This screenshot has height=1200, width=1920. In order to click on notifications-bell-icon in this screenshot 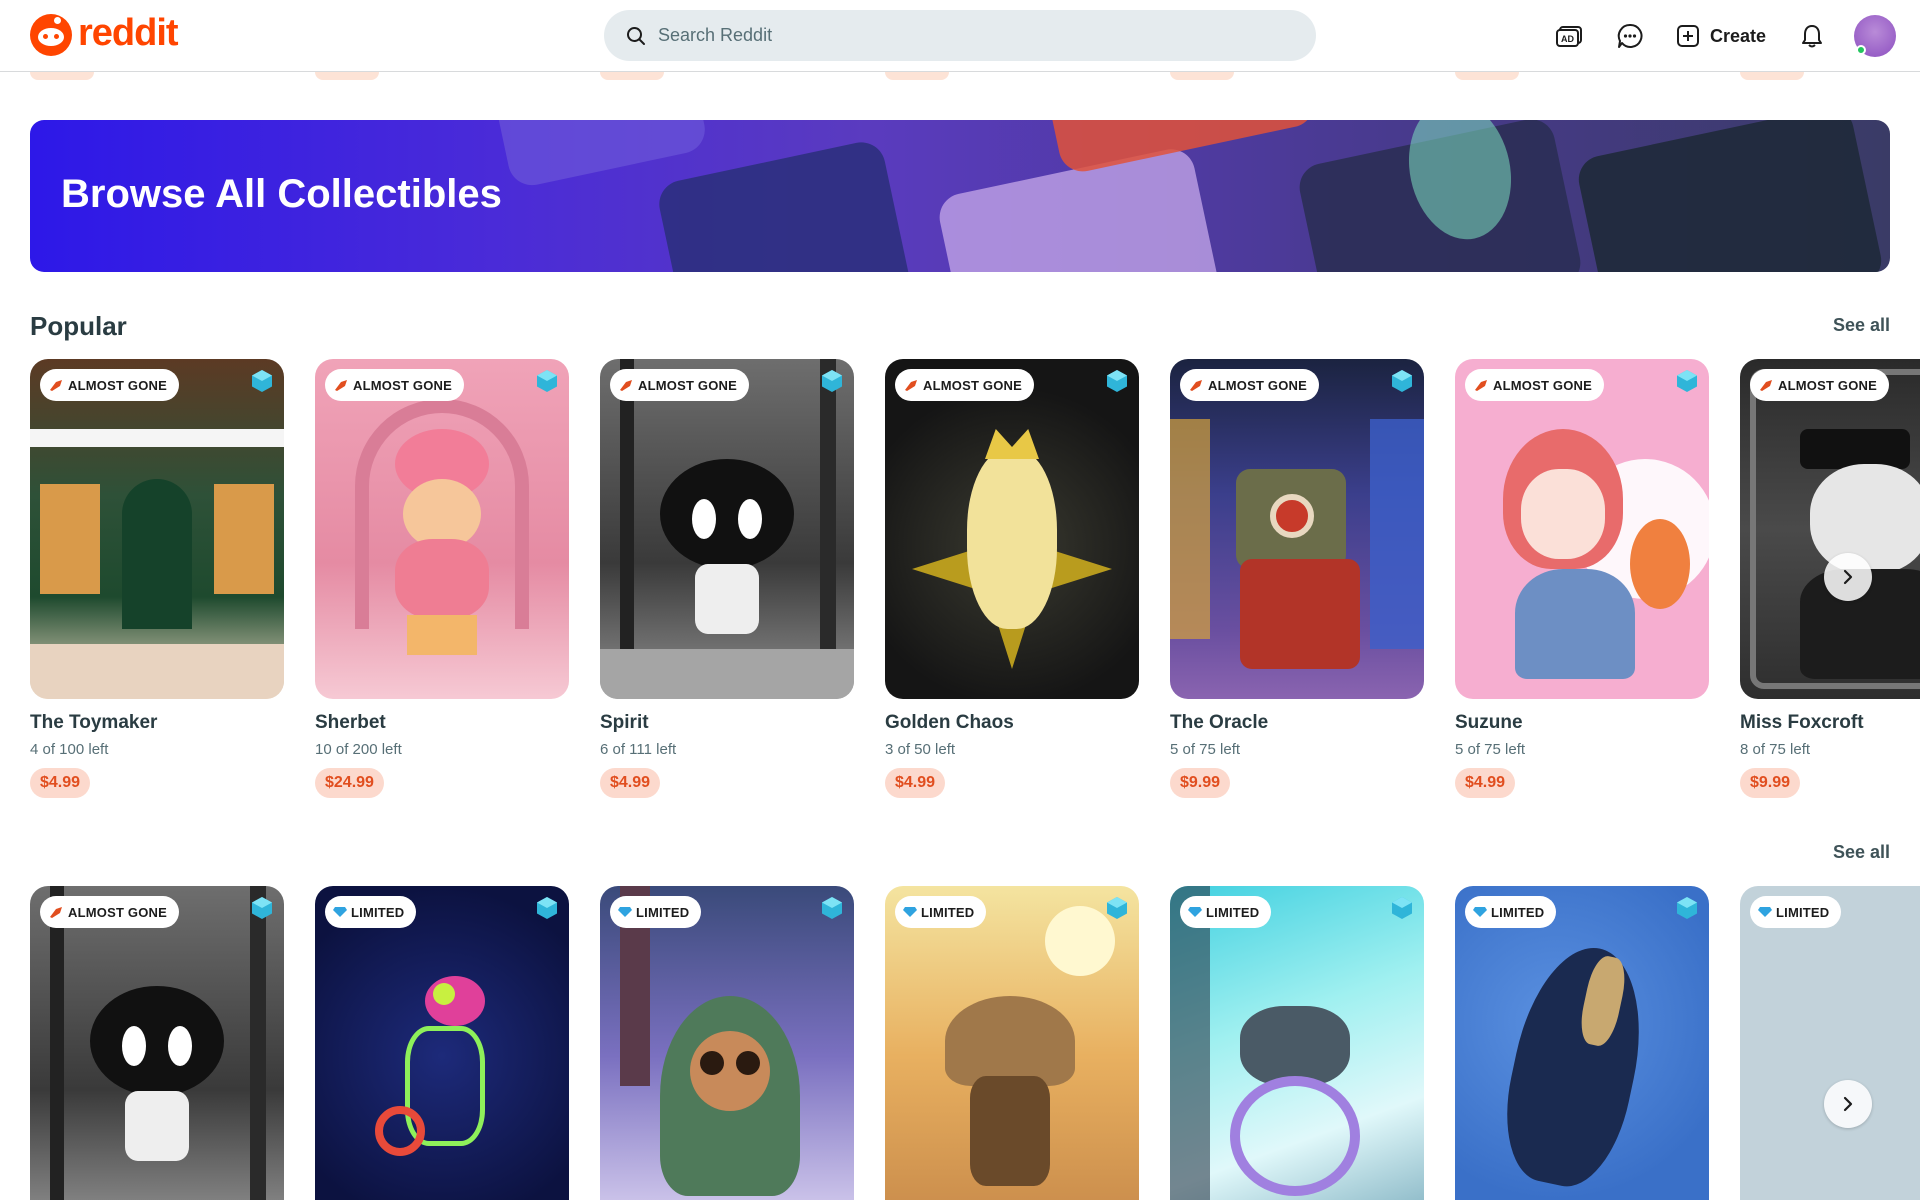, I will do `click(1812, 36)`.